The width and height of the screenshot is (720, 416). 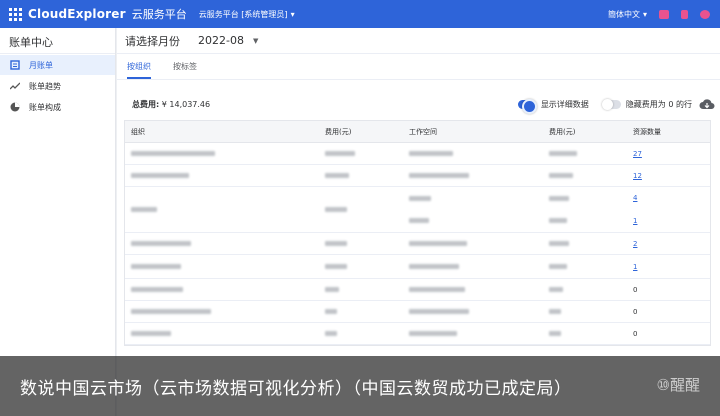 I want to click on mail-icon, so click(x=664, y=14).